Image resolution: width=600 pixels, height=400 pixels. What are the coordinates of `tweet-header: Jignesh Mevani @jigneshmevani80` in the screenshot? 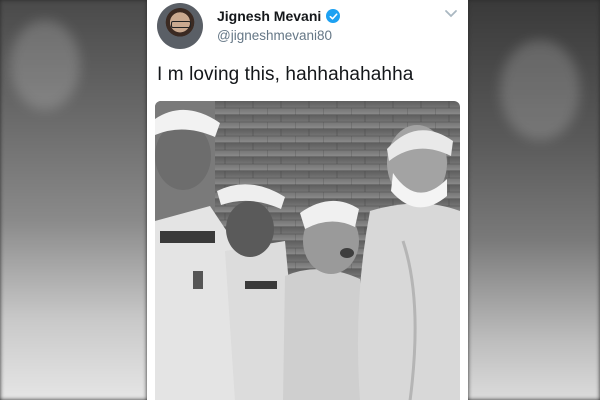 It's located at (308, 26).